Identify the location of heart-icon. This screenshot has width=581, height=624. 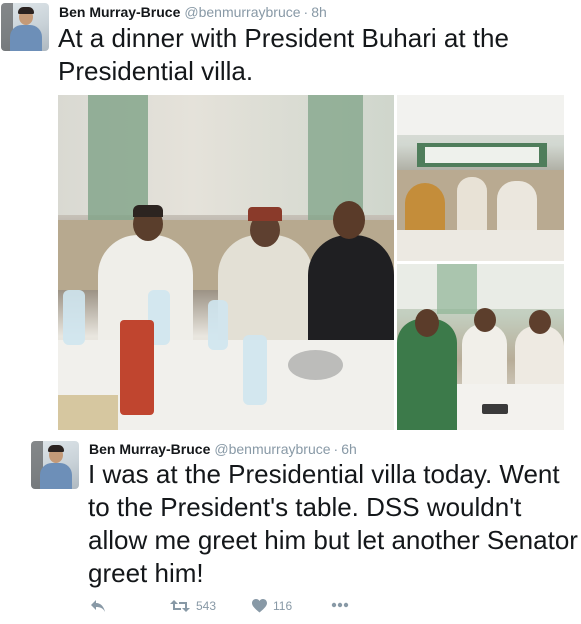
(259, 606).